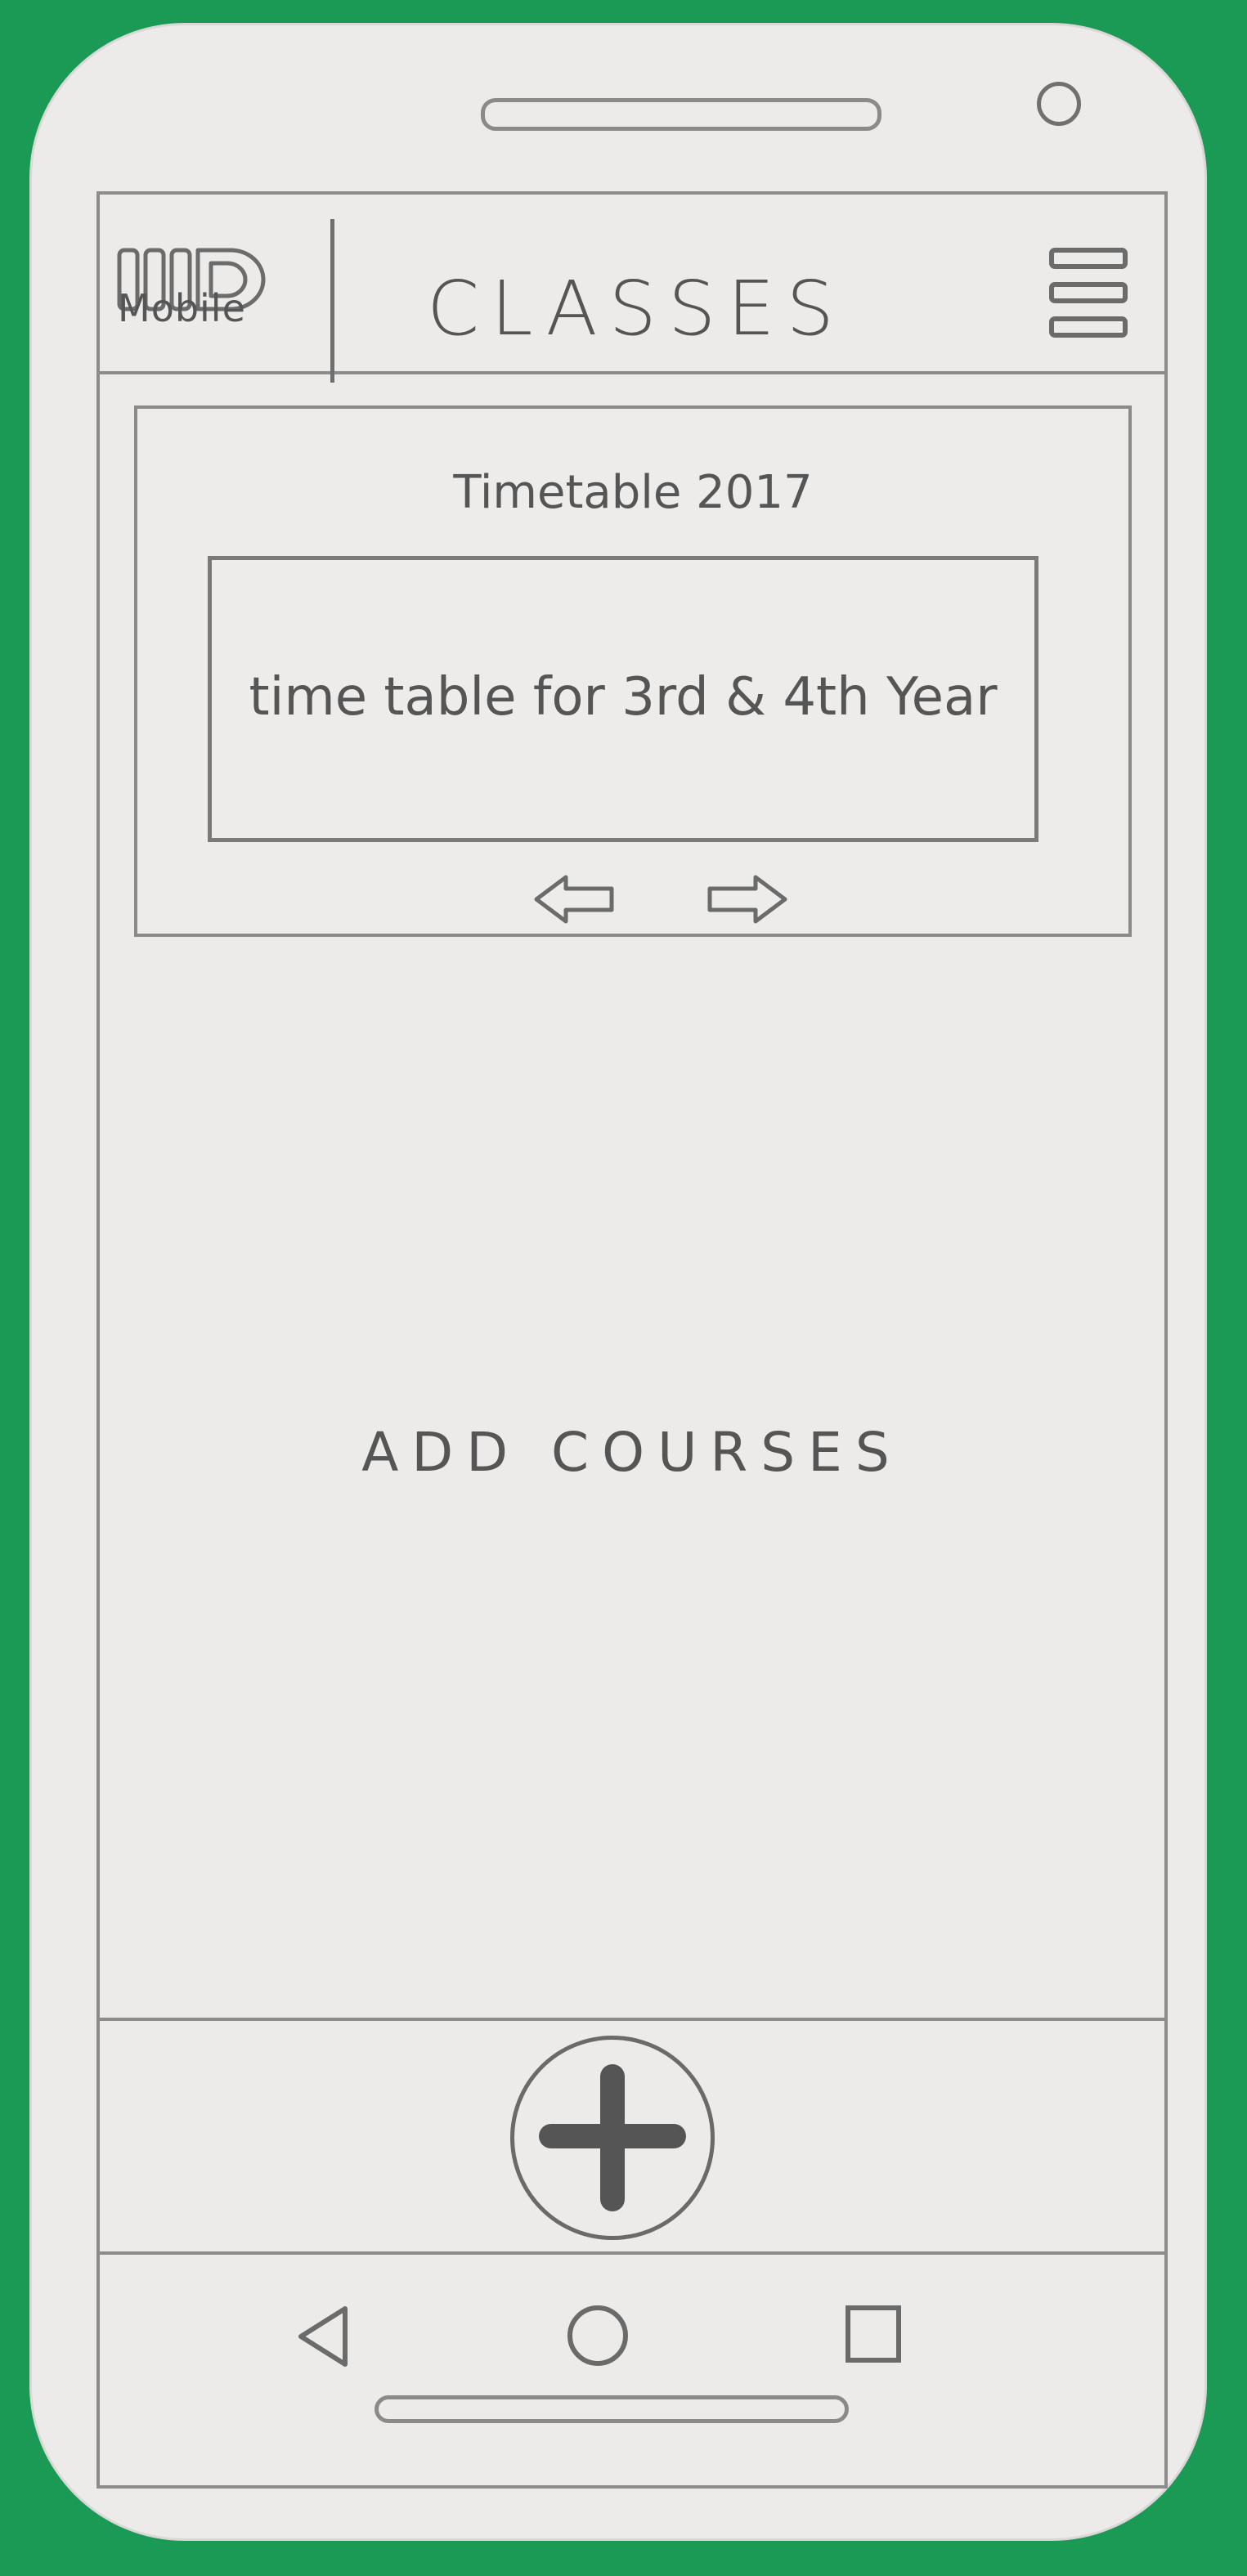 The height and width of the screenshot is (2576, 1247). I want to click on circle-home-icon, so click(597, 2336).